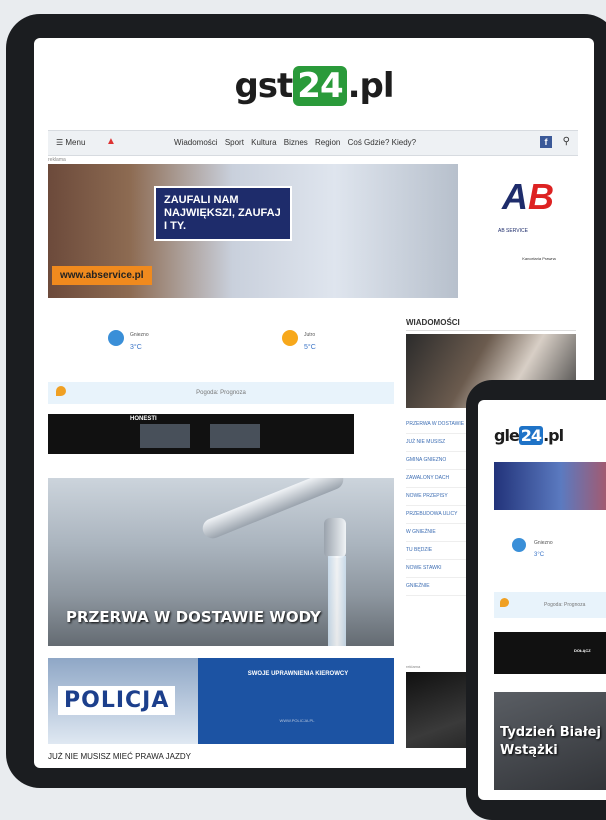 The width and height of the screenshot is (606, 820). Describe the element at coordinates (70, 142) in the screenshot. I see `menu-button: ☰ Menu` at that location.